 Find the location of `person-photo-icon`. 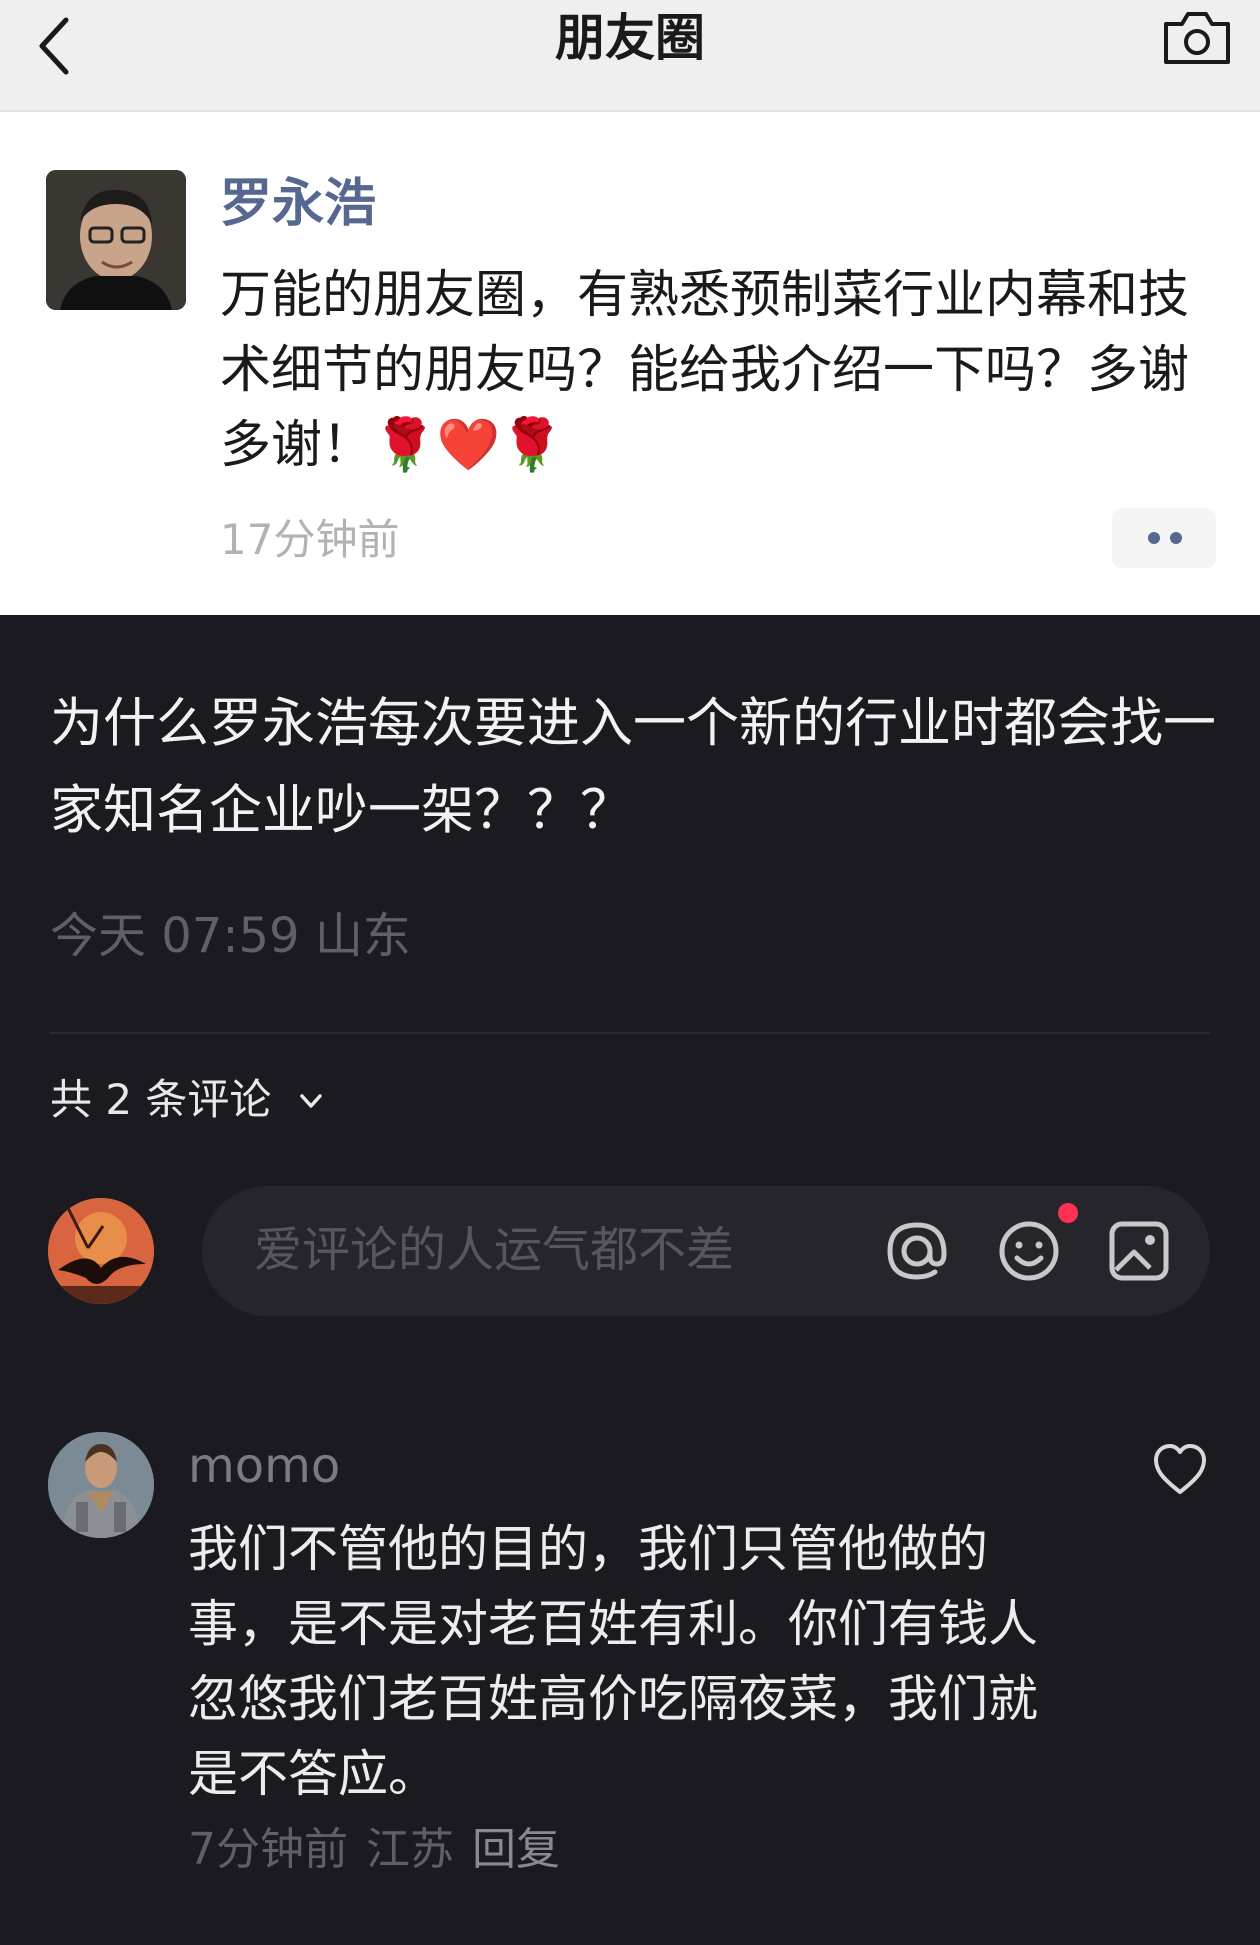

person-photo-icon is located at coordinates (116, 240).